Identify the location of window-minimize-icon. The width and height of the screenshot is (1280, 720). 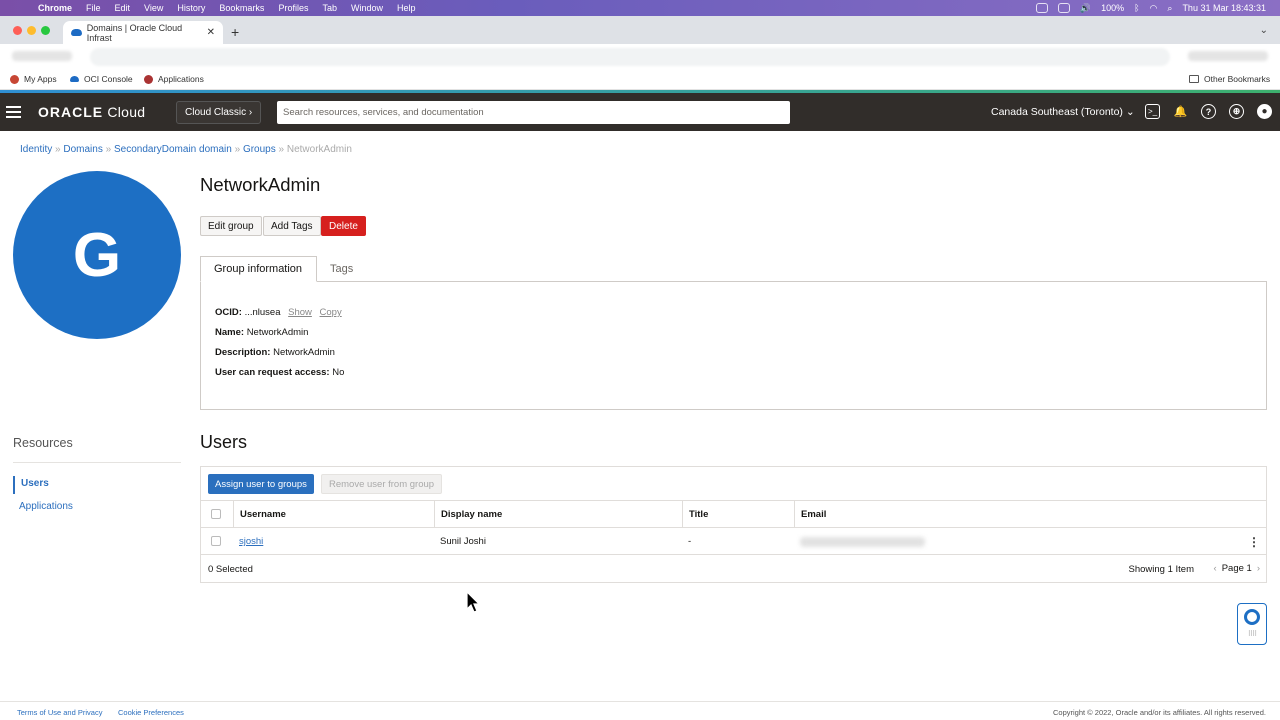
(31, 30).